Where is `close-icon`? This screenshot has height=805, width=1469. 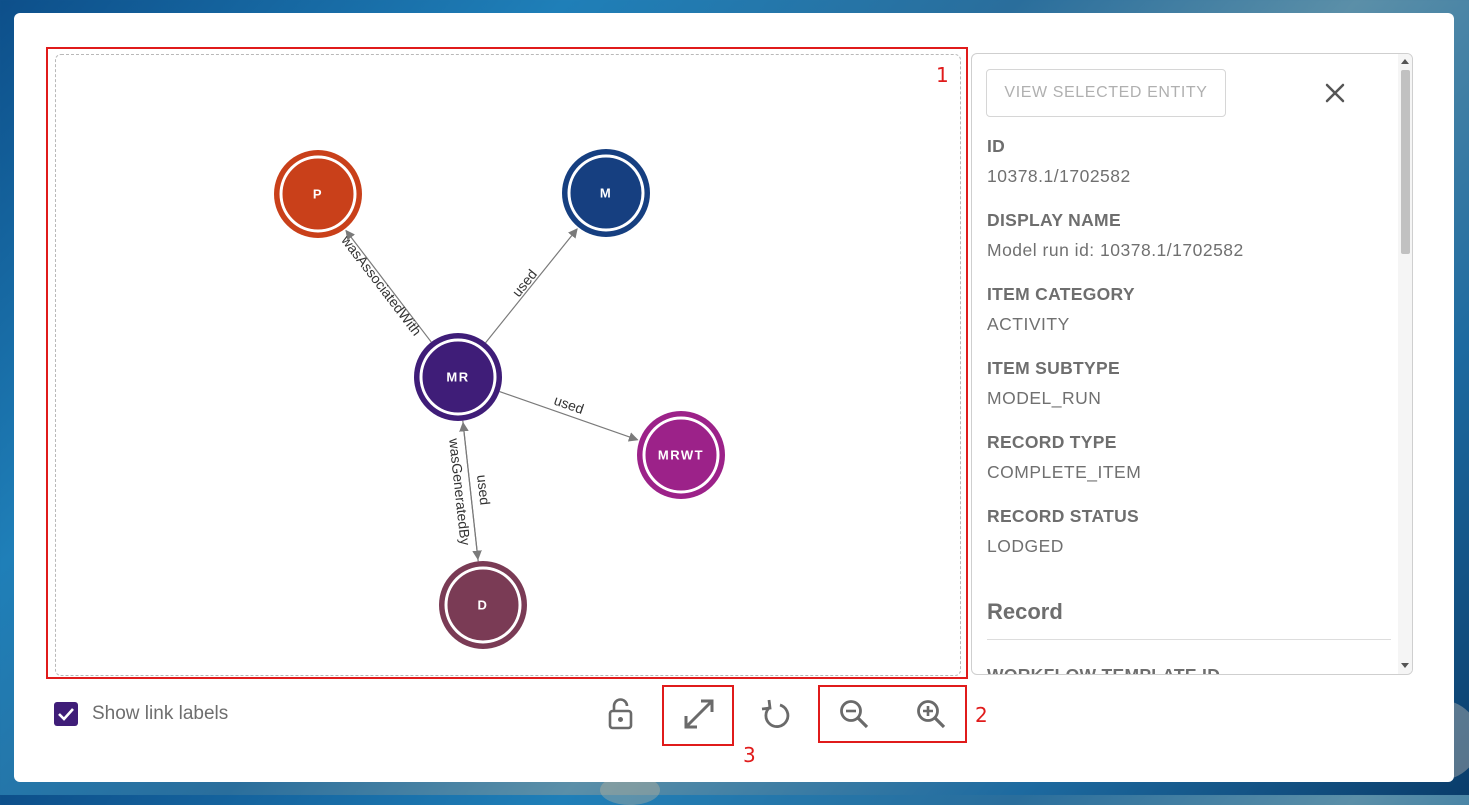
close-icon is located at coordinates (1335, 93).